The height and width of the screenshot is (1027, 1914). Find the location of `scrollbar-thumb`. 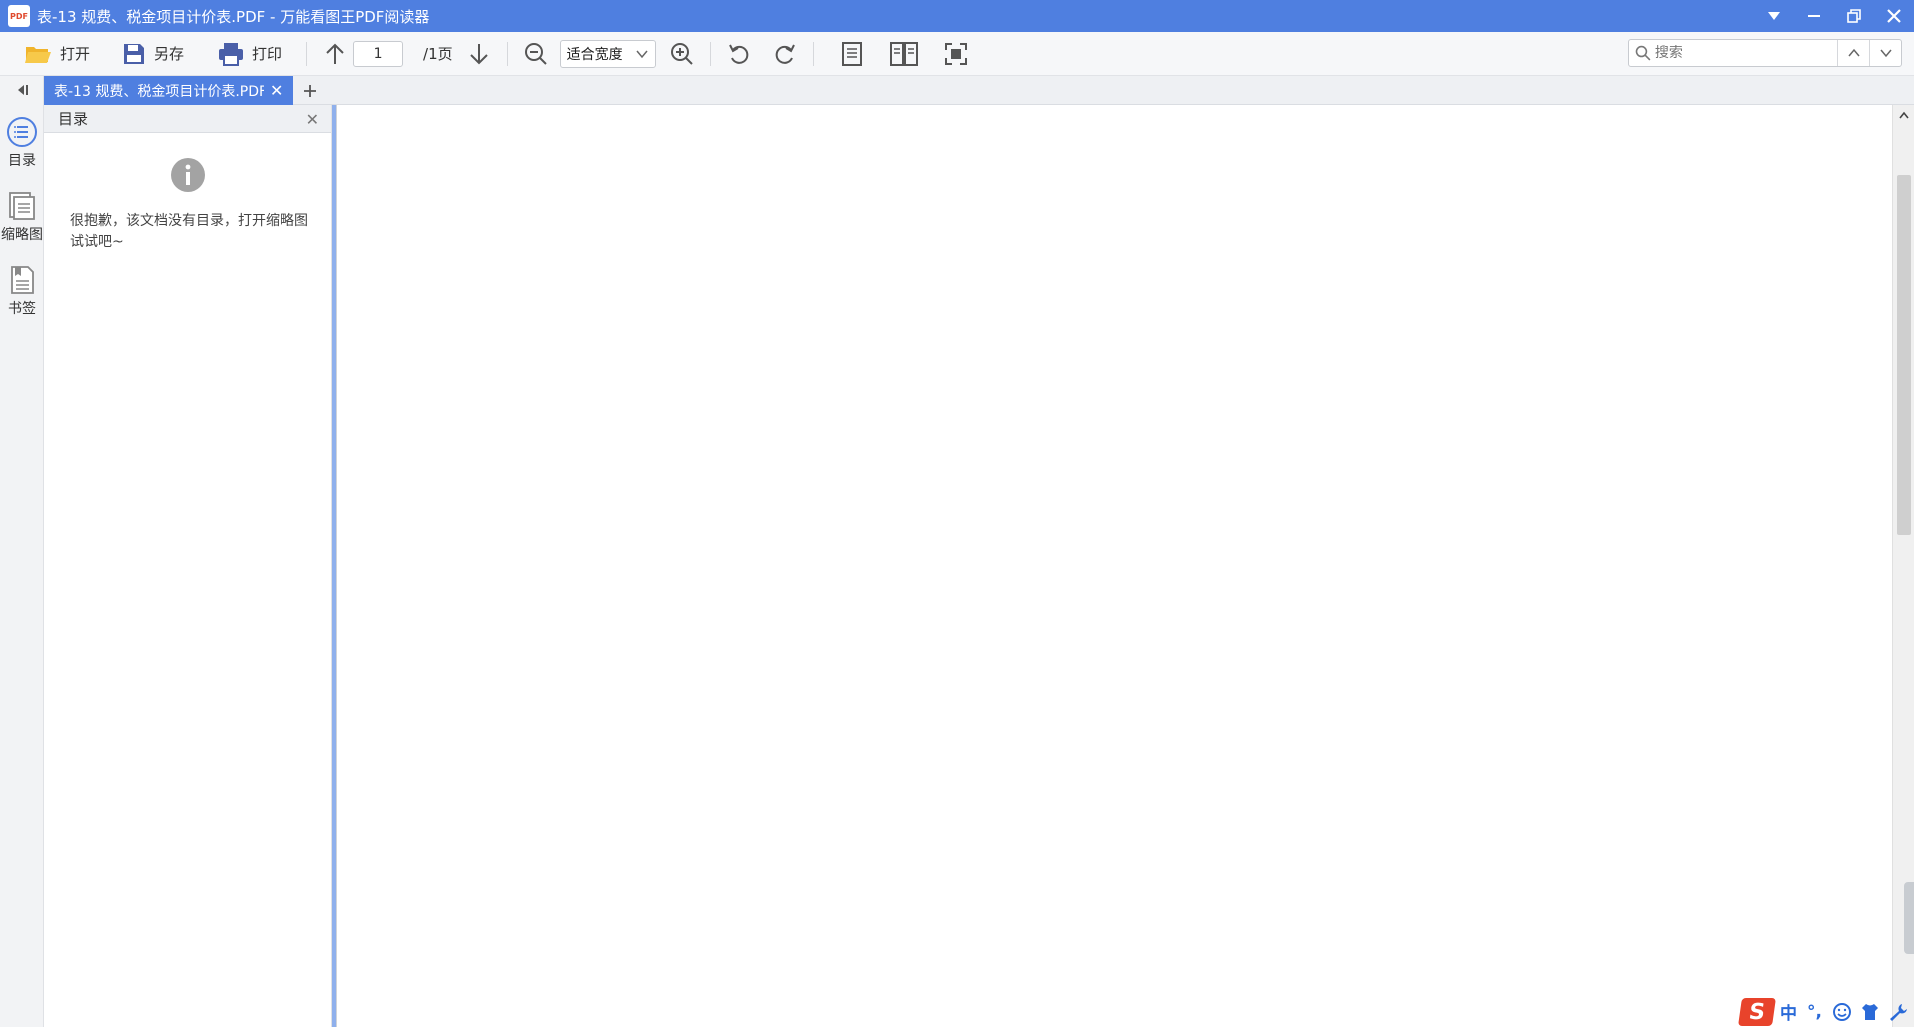

scrollbar-thumb is located at coordinates (1904, 355).